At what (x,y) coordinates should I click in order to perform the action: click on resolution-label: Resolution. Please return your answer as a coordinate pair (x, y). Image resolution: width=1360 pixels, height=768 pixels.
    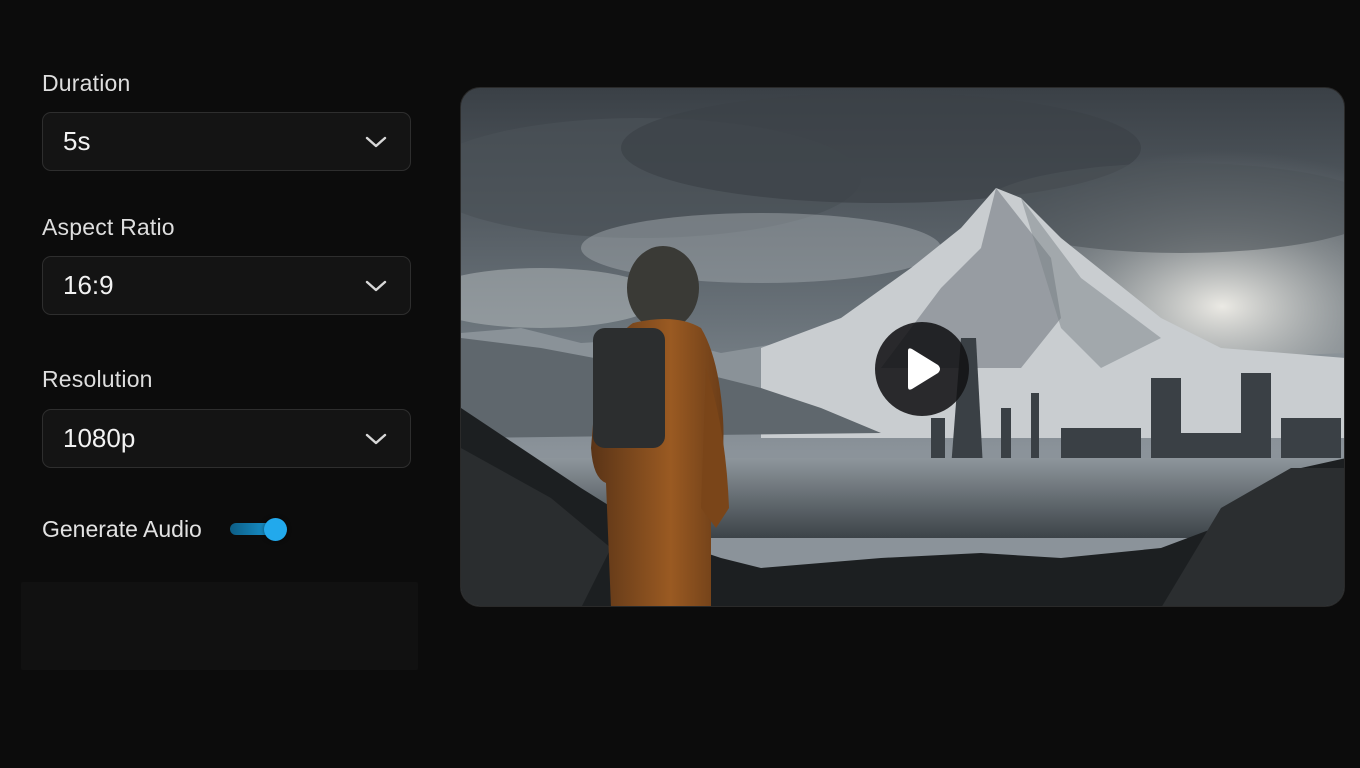
    Looking at the image, I should click on (97, 379).